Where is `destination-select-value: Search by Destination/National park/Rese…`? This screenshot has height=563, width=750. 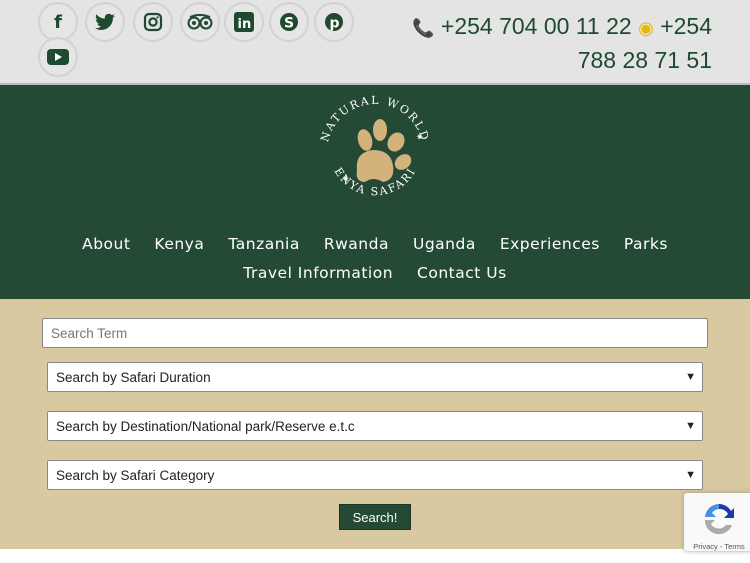
destination-select-value: Search by Destination/National park/Rese… is located at coordinates (205, 426).